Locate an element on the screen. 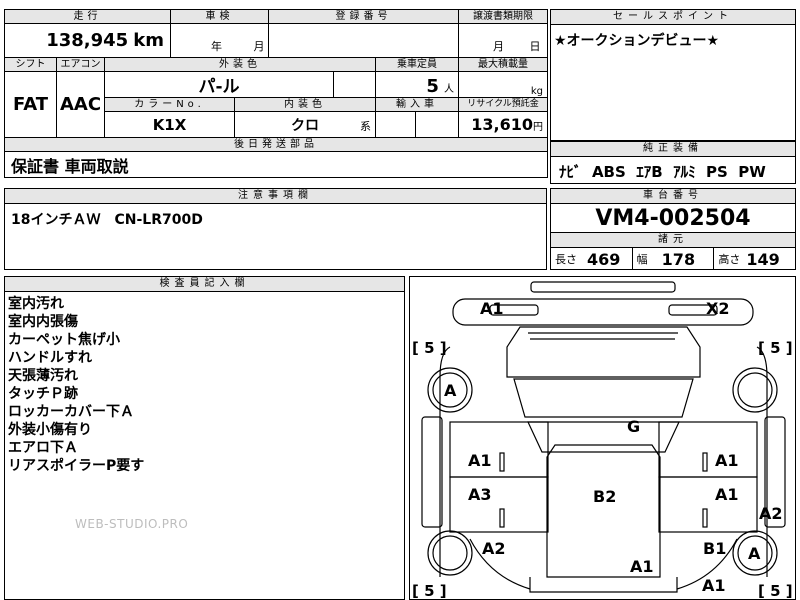 Image resolution: width=800 pixels, height=600 pixels. mark-front-left: A1 is located at coordinates (492, 308).